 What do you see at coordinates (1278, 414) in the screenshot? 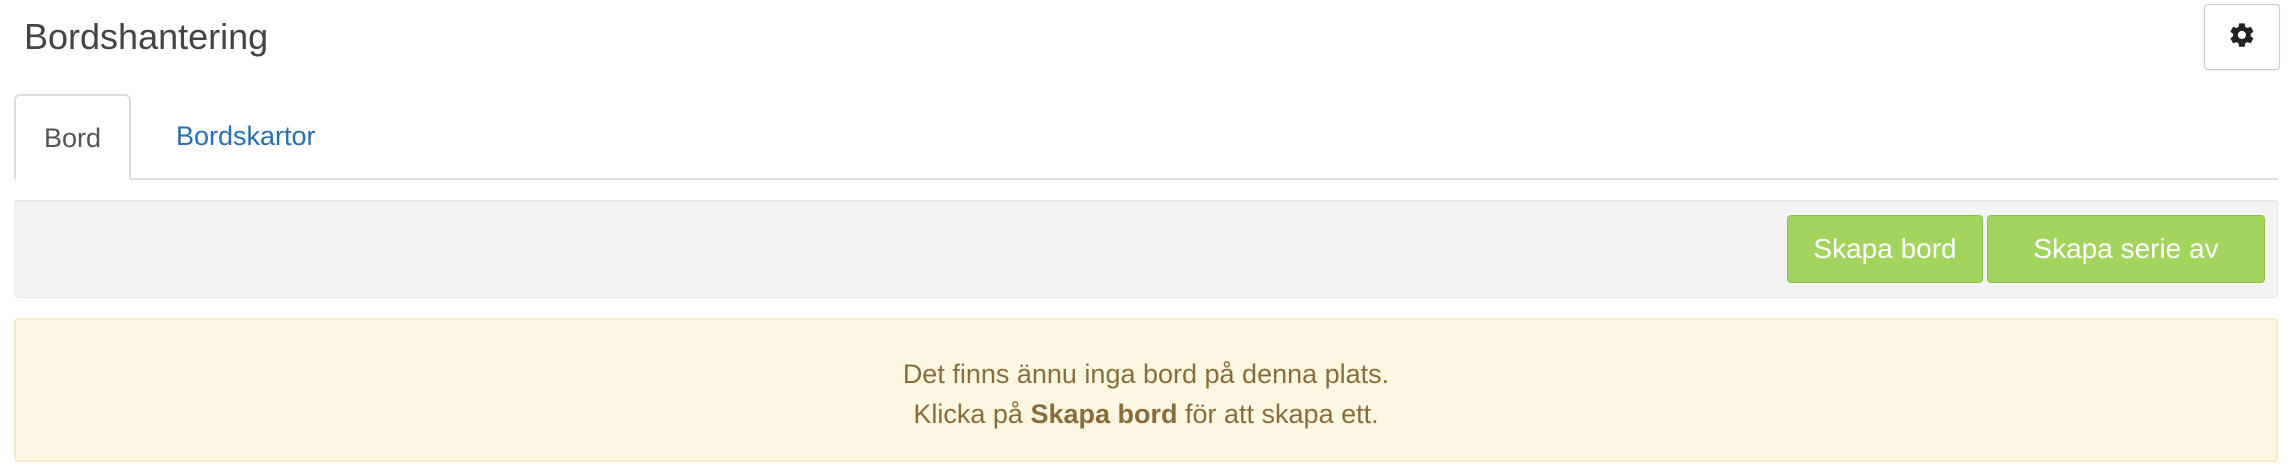
I see `alert-line-2-suffix: för att skapa ett.` at bounding box center [1278, 414].